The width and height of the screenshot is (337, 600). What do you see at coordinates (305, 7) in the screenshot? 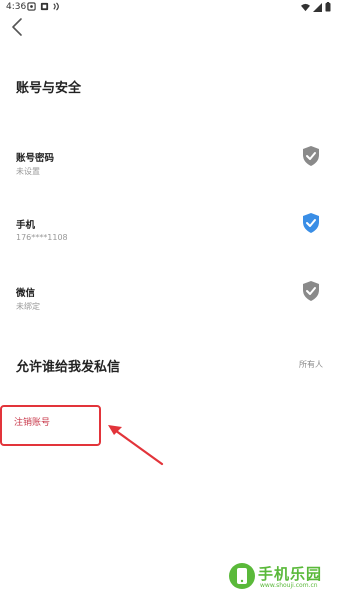
I see `wifi-icon` at bounding box center [305, 7].